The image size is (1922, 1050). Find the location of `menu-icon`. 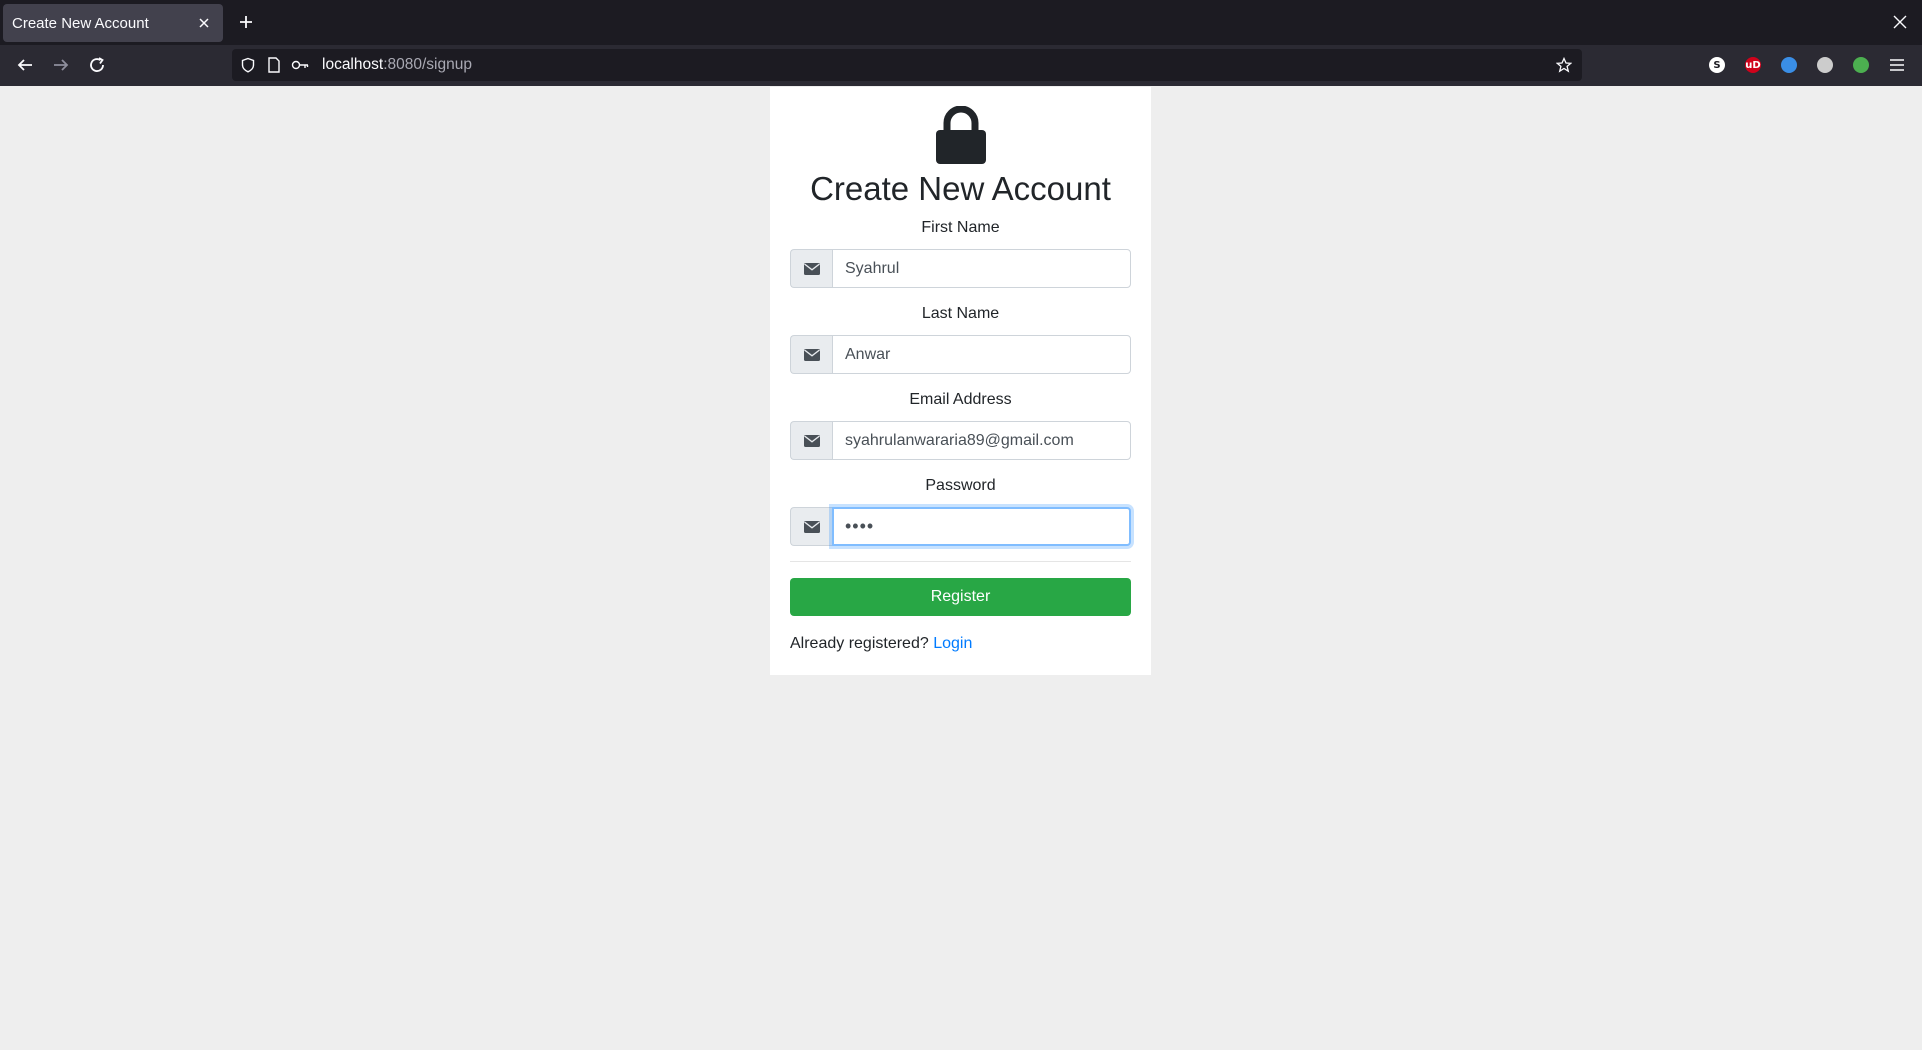

menu-icon is located at coordinates (1897, 65).